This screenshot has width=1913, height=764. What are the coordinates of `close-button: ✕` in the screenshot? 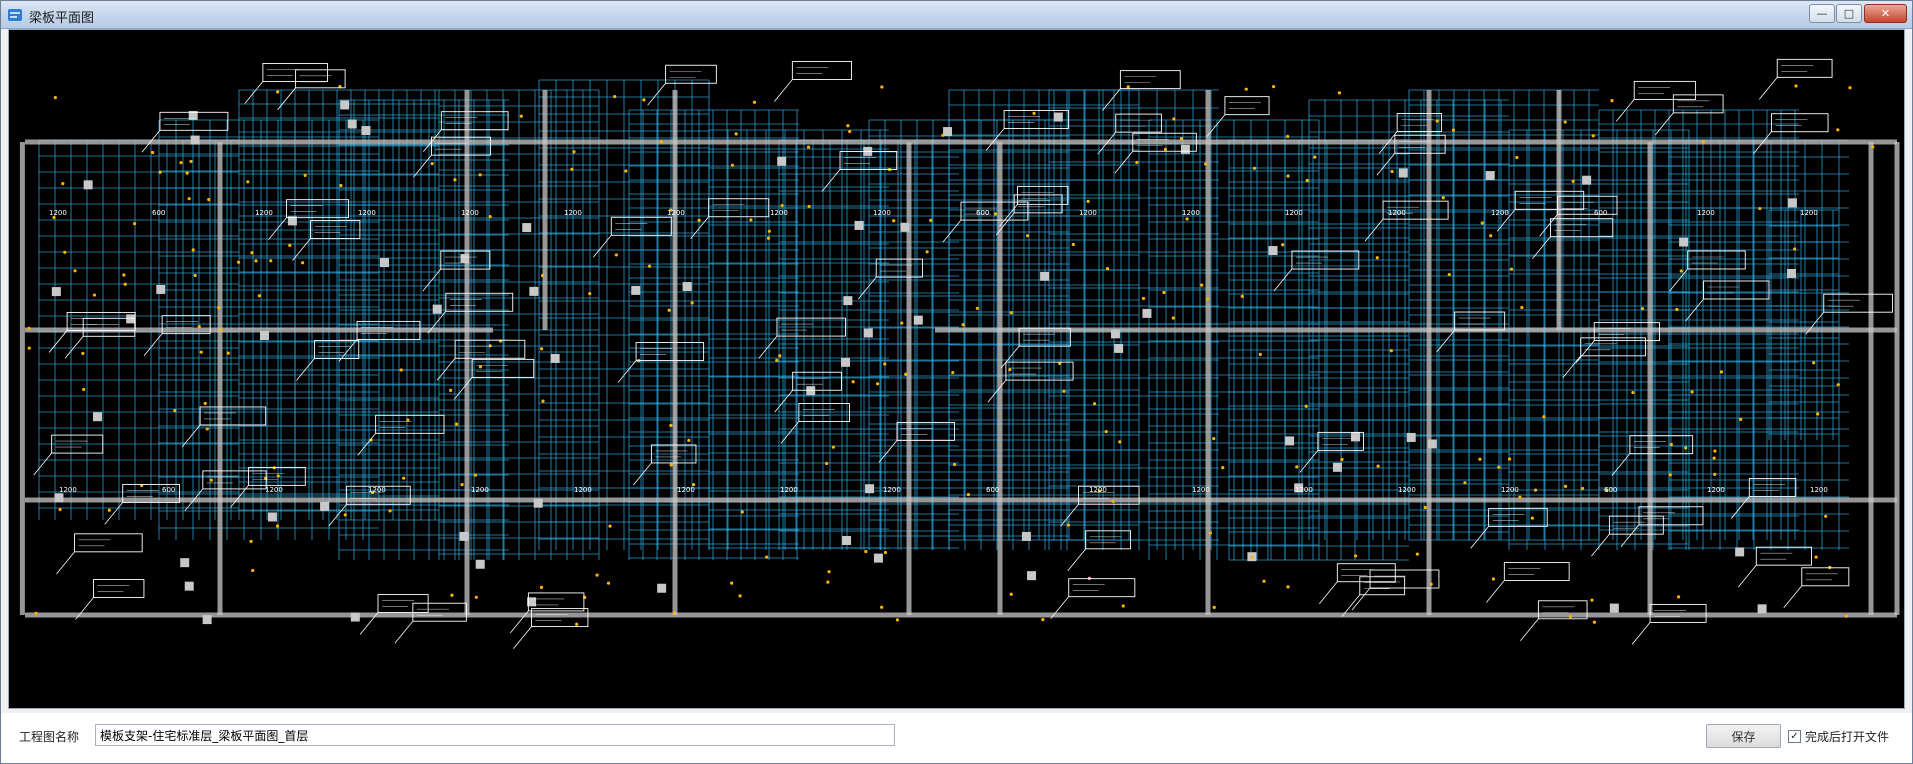 It's located at (1885, 13).